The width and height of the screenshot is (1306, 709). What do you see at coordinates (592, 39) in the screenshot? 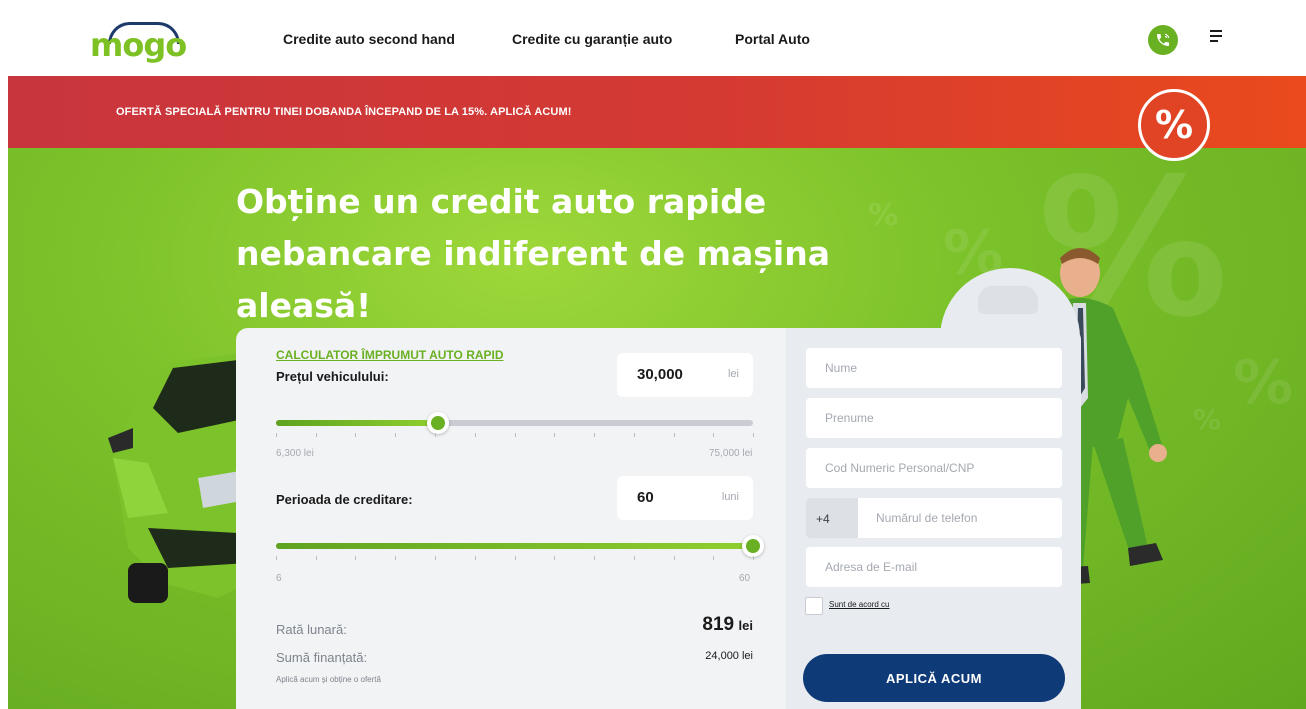
I see `nav-credite-garantie-auto: Credite cu garanție auto` at bounding box center [592, 39].